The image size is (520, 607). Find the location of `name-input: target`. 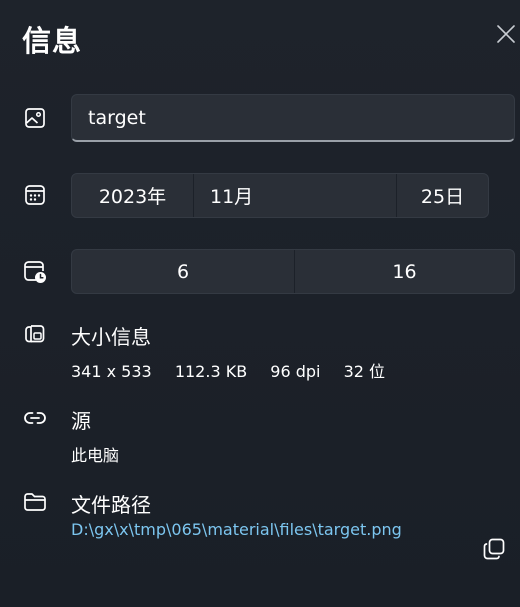

name-input: target is located at coordinates (293, 118).